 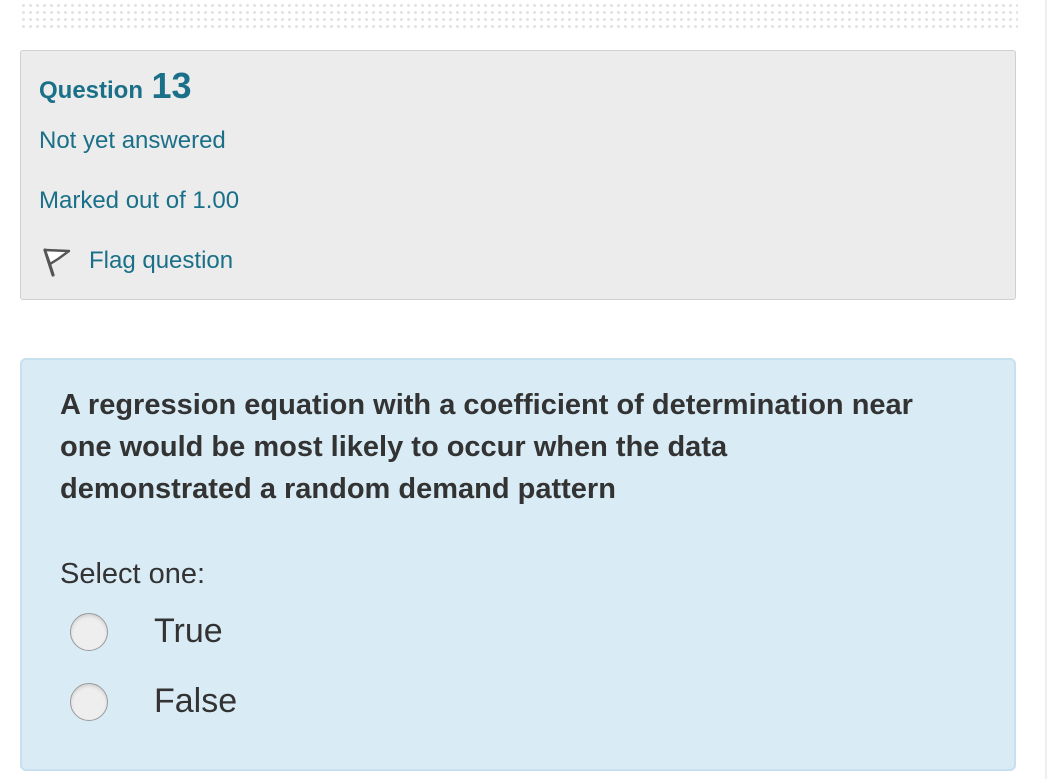 What do you see at coordinates (89, 631) in the screenshot?
I see `radio-true` at bounding box center [89, 631].